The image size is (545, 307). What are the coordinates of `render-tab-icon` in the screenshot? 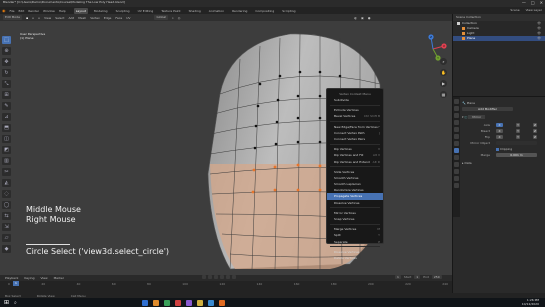 It's located at (456, 108).